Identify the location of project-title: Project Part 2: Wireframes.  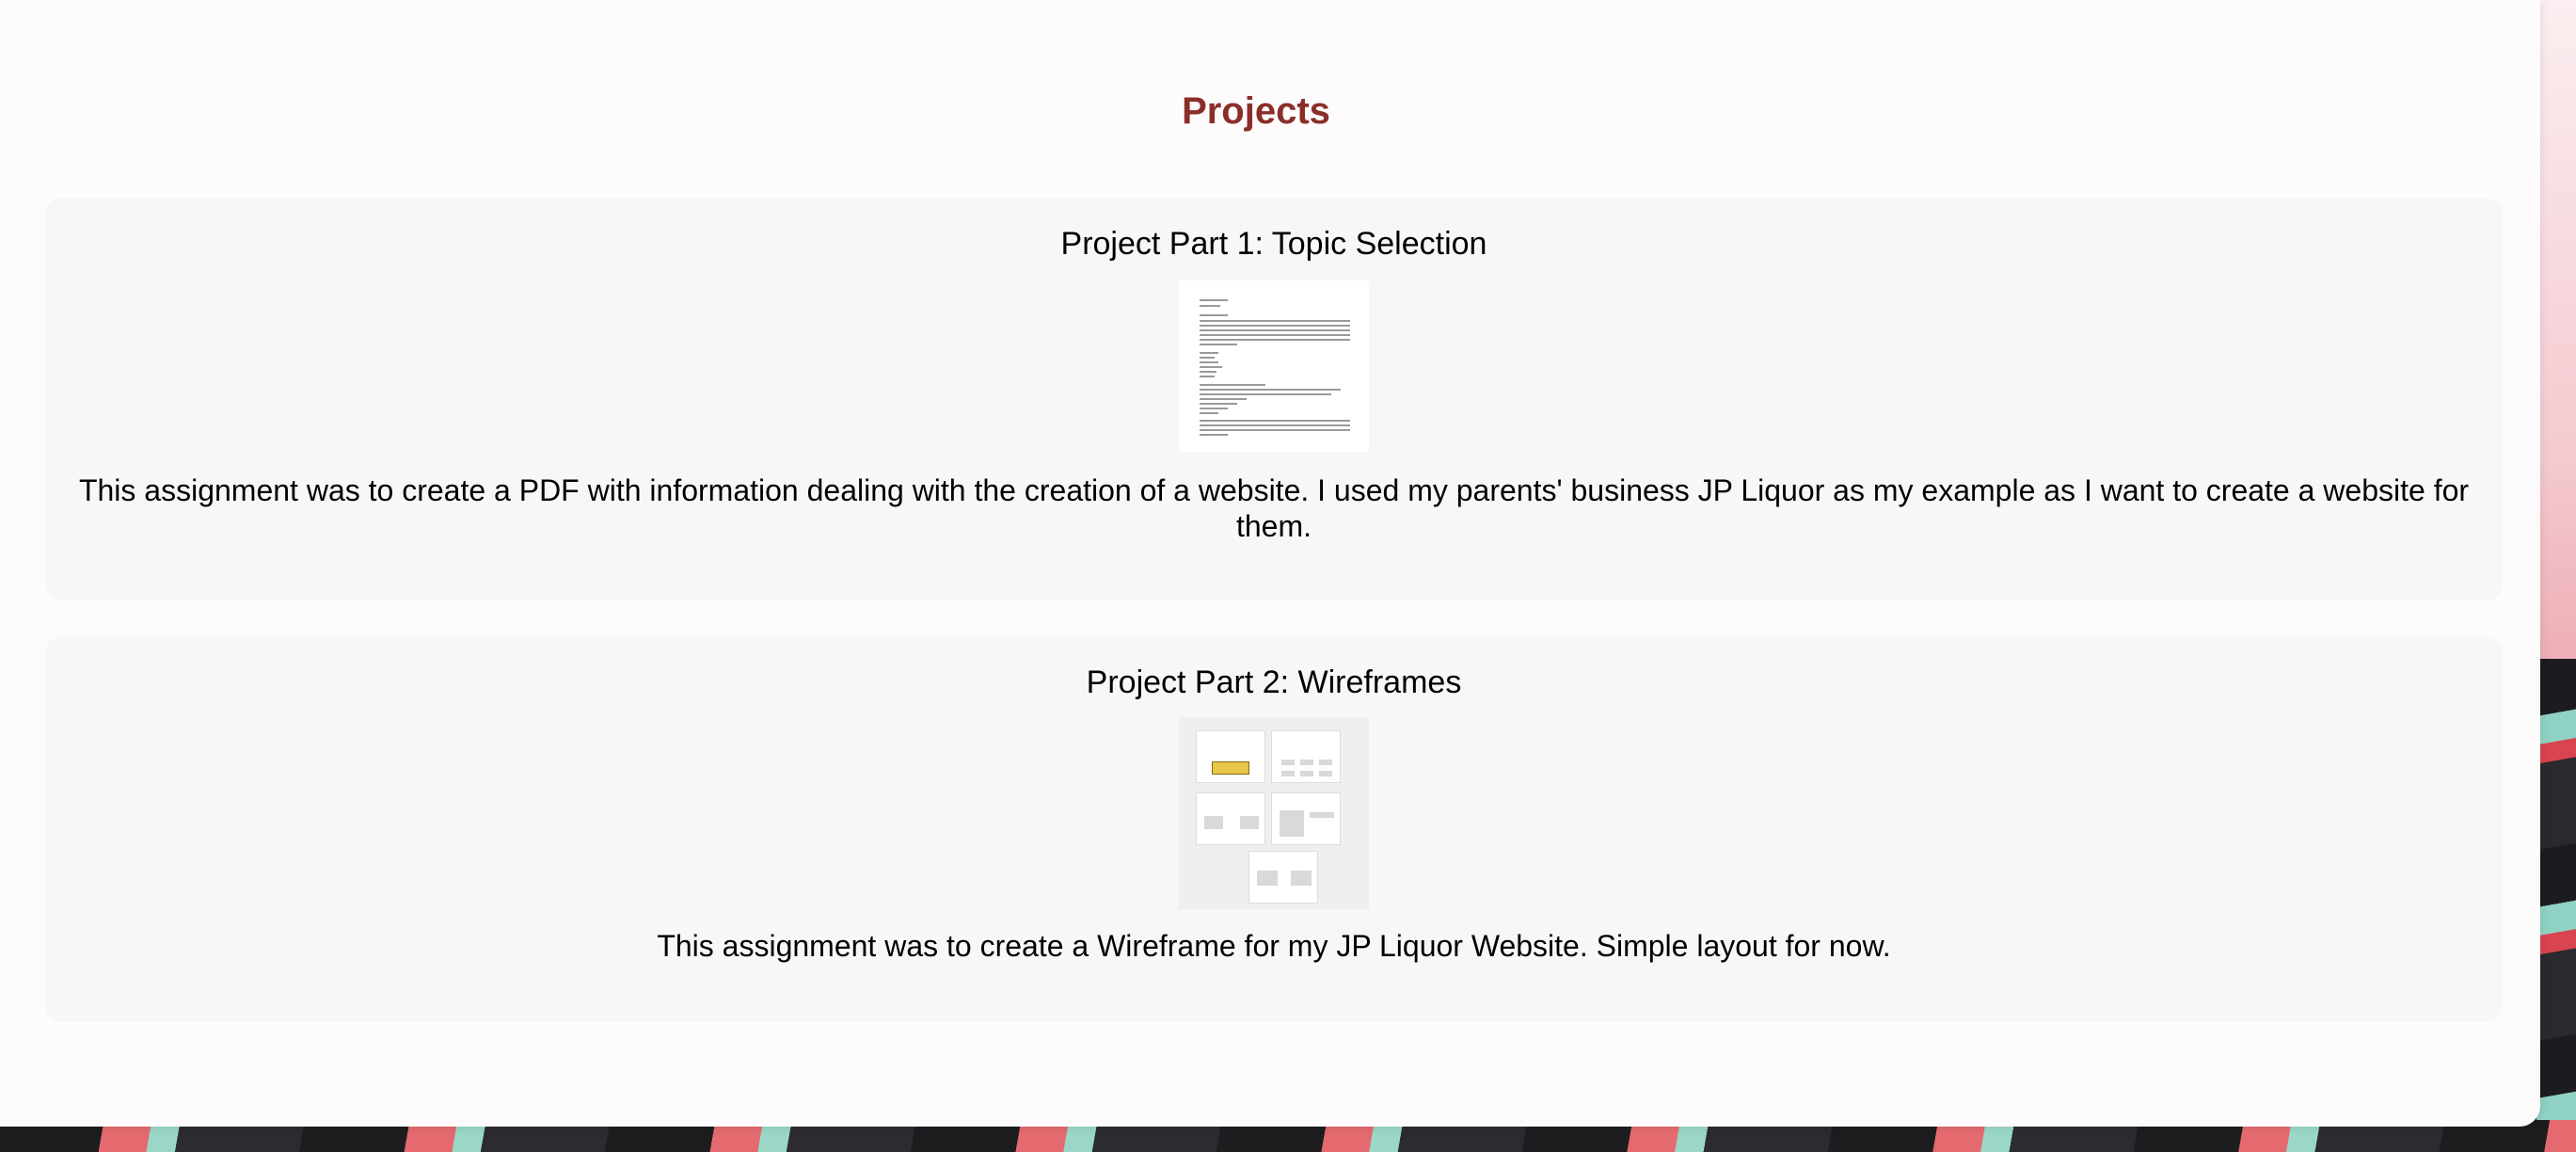
(1274, 682).